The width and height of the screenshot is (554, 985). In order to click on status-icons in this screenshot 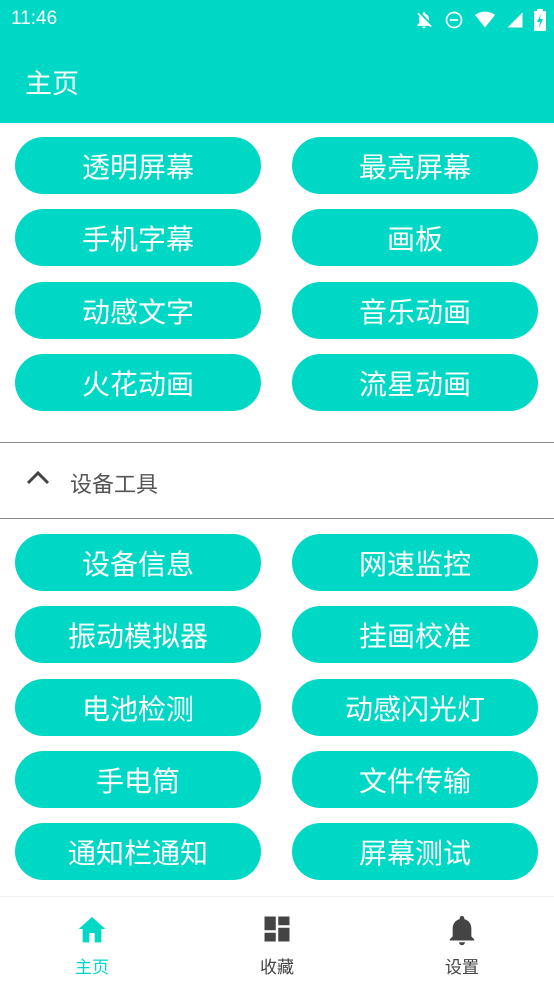, I will do `click(480, 20)`.